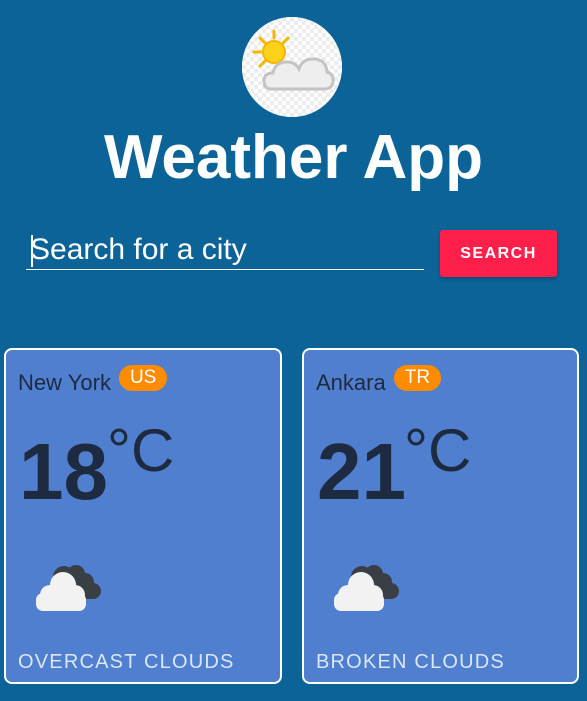  I want to click on temperature-value: 18, so click(63, 471).